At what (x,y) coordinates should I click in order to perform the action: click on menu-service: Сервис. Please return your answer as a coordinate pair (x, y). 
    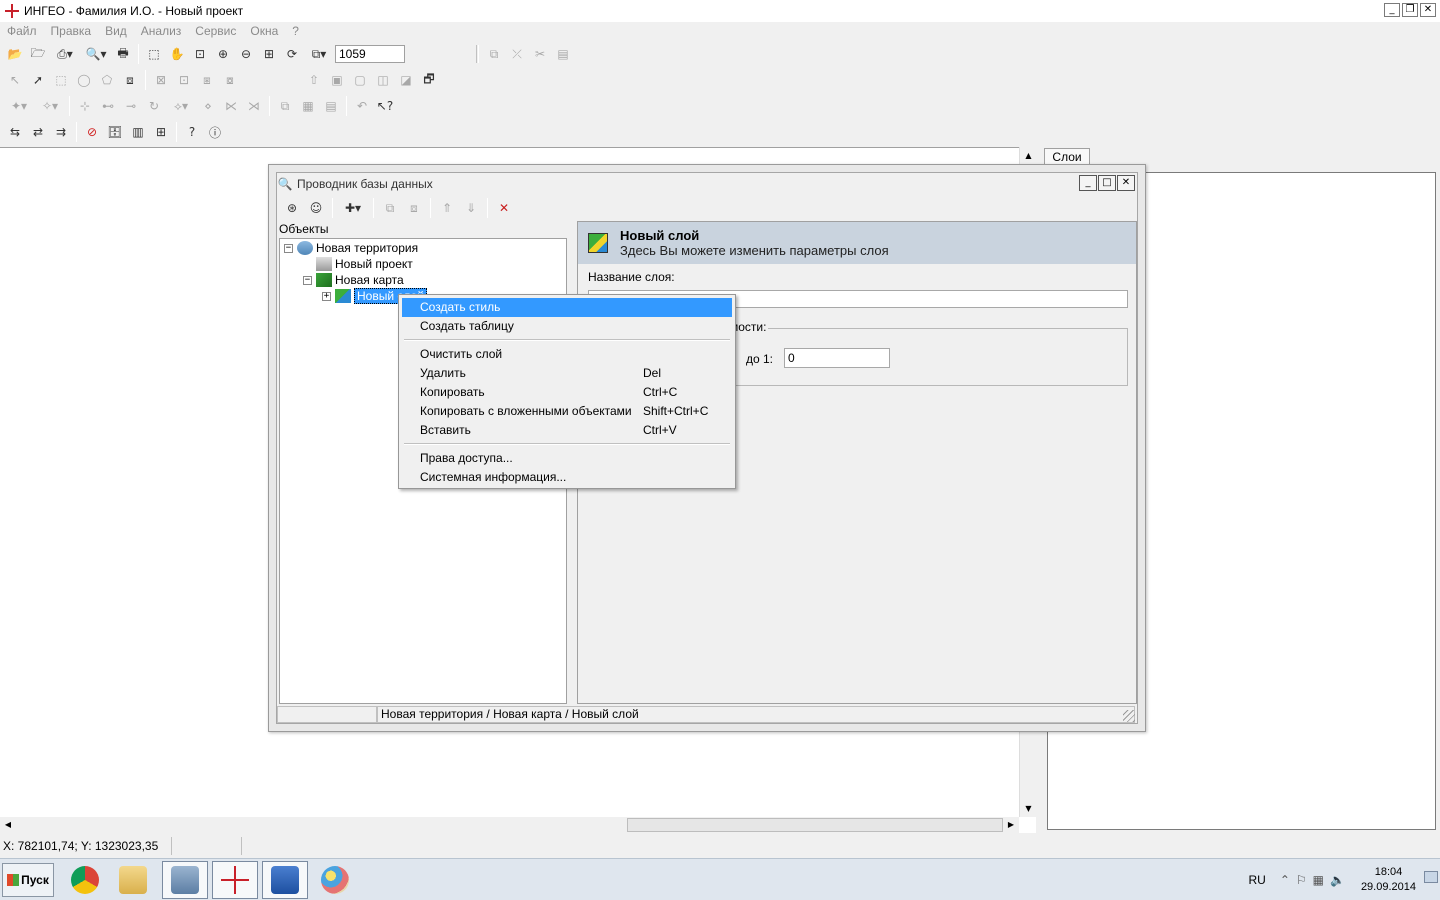
    Looking at the image, I should click on (215, 31).